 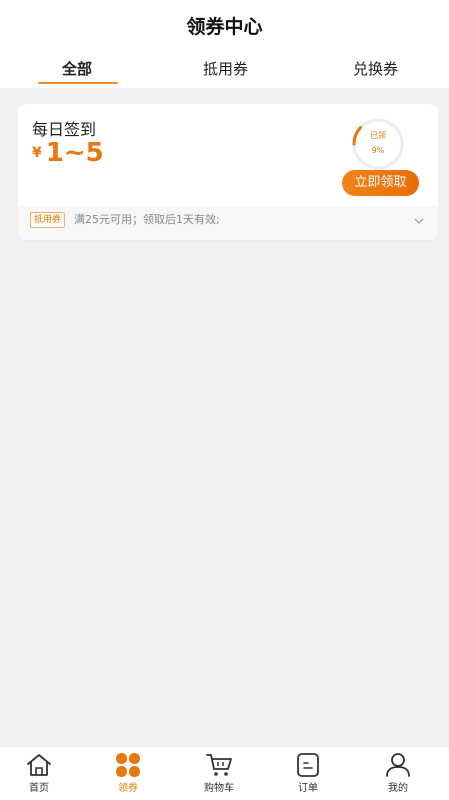 What do you see at coordinates (225, 68) in the screenshot?
I see `tab-voucher: 抵用券` at bounding box center [225, 68].